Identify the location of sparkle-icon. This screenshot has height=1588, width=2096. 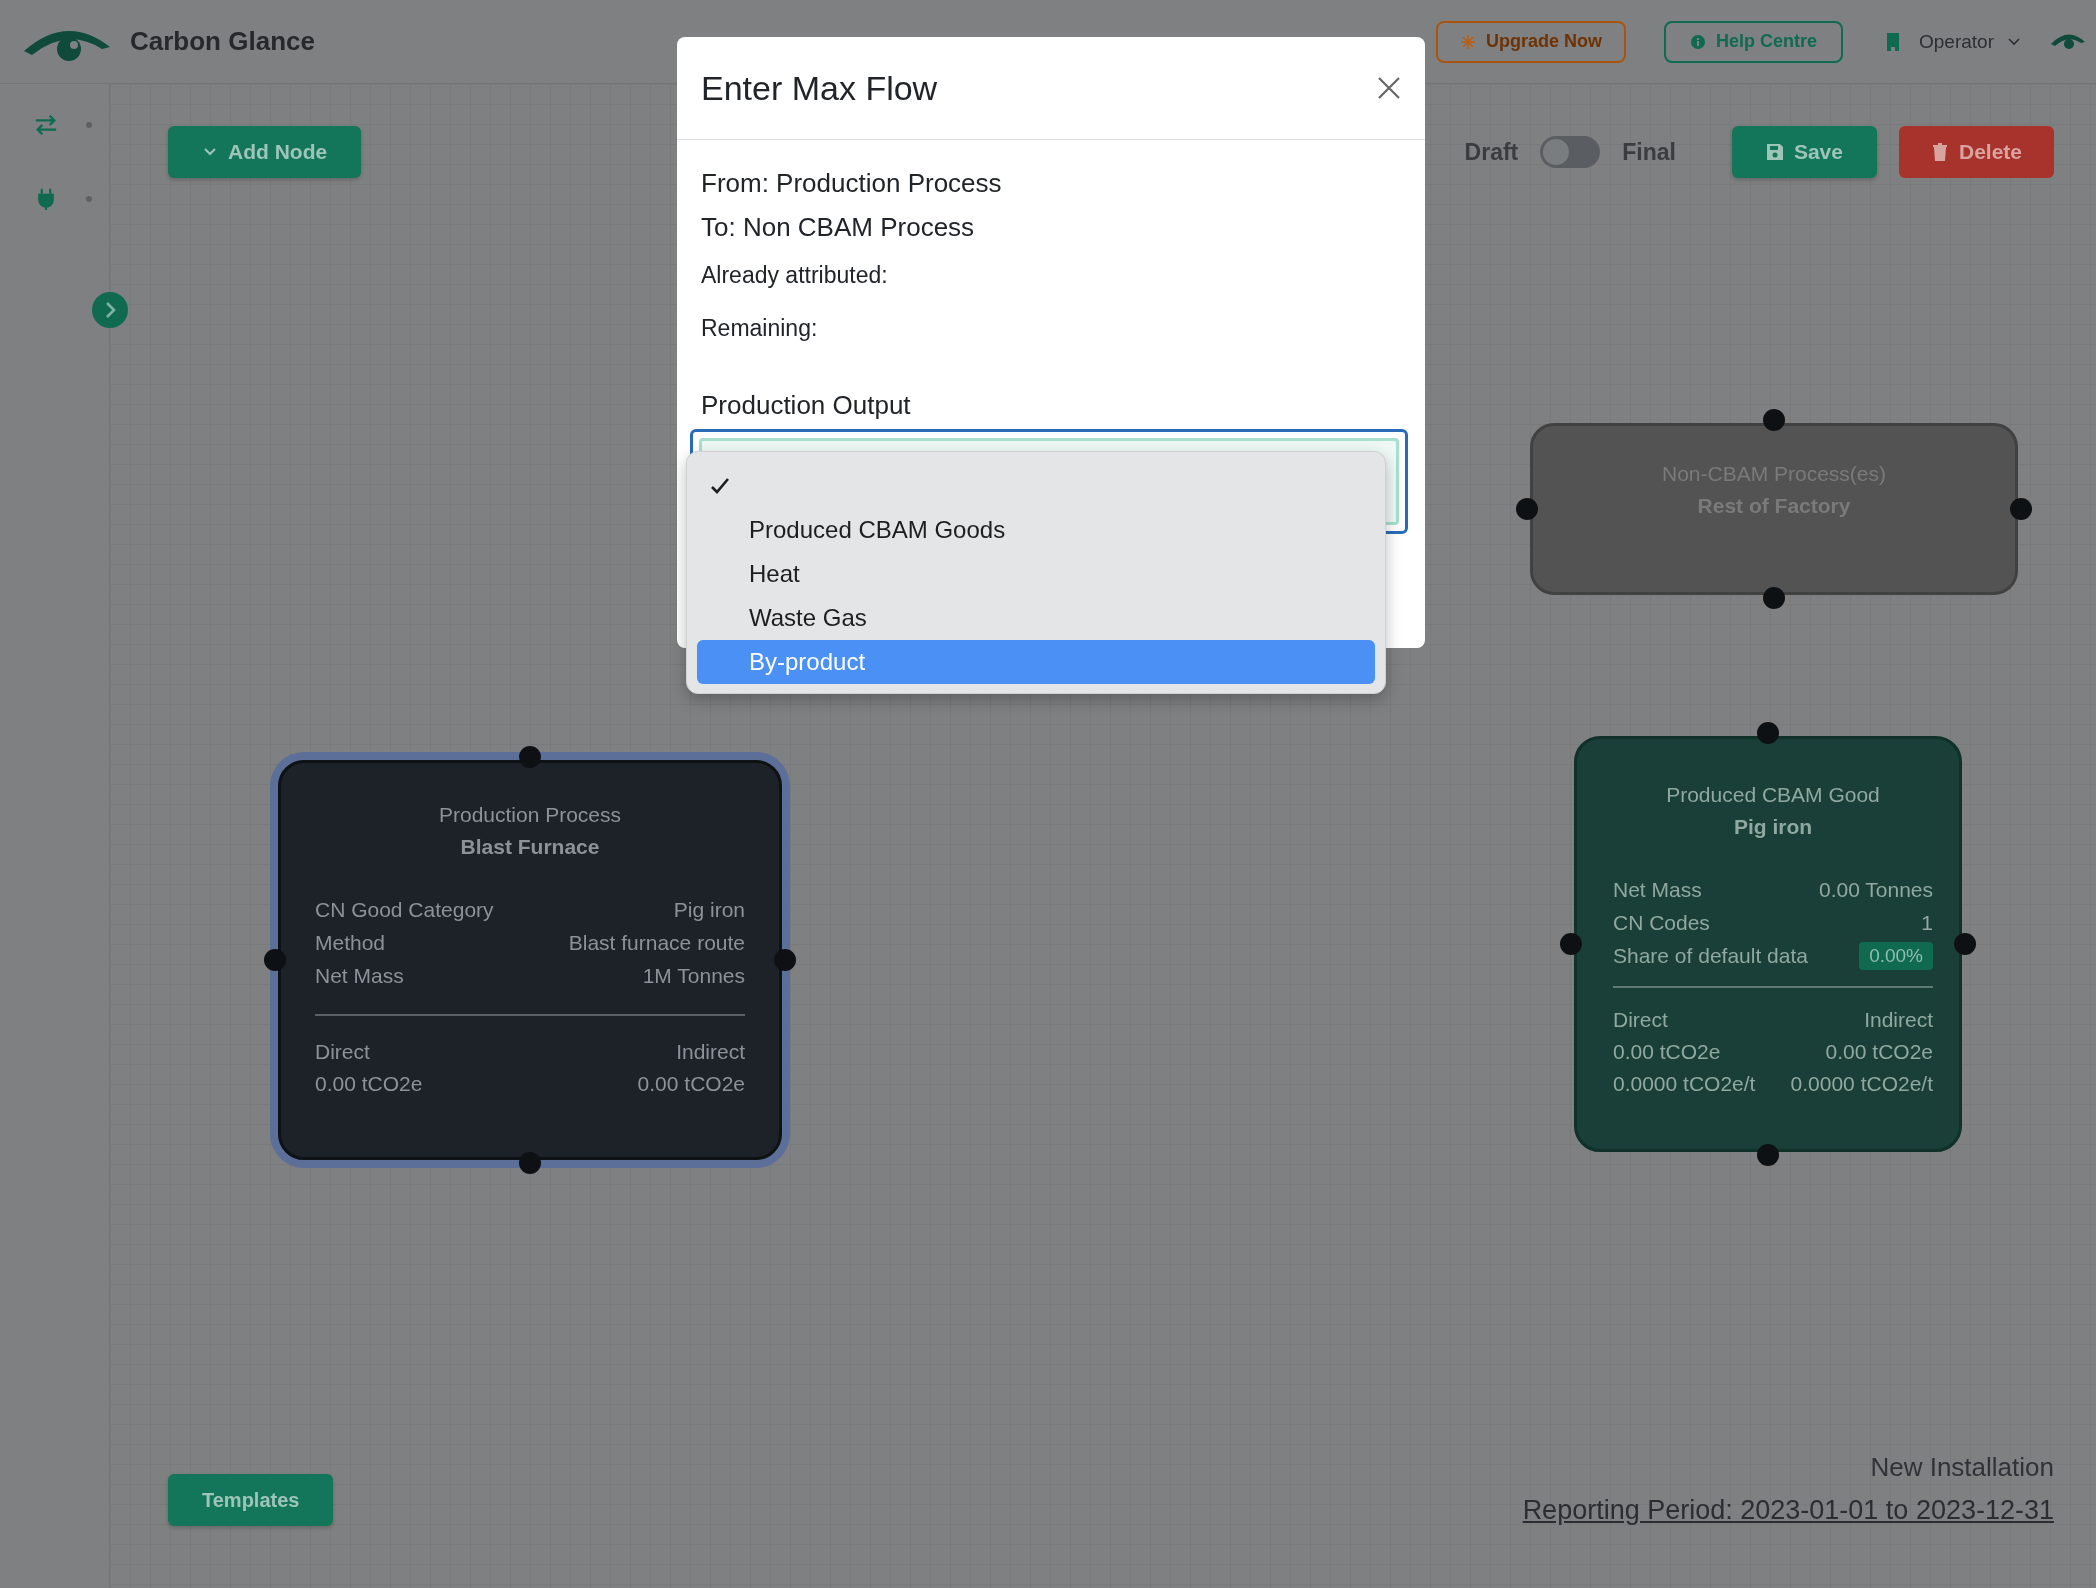
(1467, 41).